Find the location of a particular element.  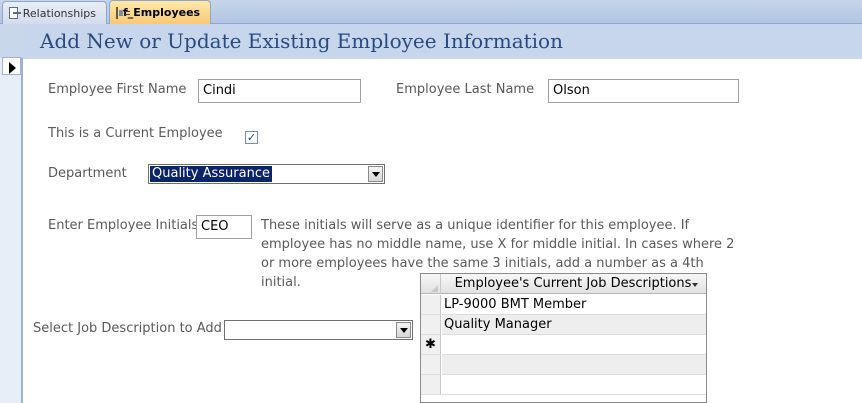

job-add-label: Select Job Description to Add is located at coordinates (127, 328).